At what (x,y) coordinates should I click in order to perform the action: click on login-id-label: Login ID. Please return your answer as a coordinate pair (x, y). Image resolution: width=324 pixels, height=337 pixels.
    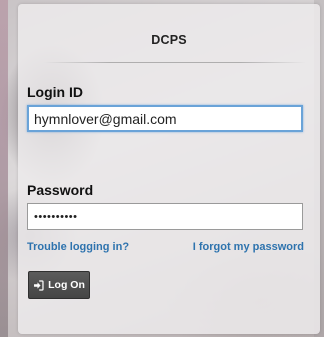
    Looking at the image, I should click on (55, 92).